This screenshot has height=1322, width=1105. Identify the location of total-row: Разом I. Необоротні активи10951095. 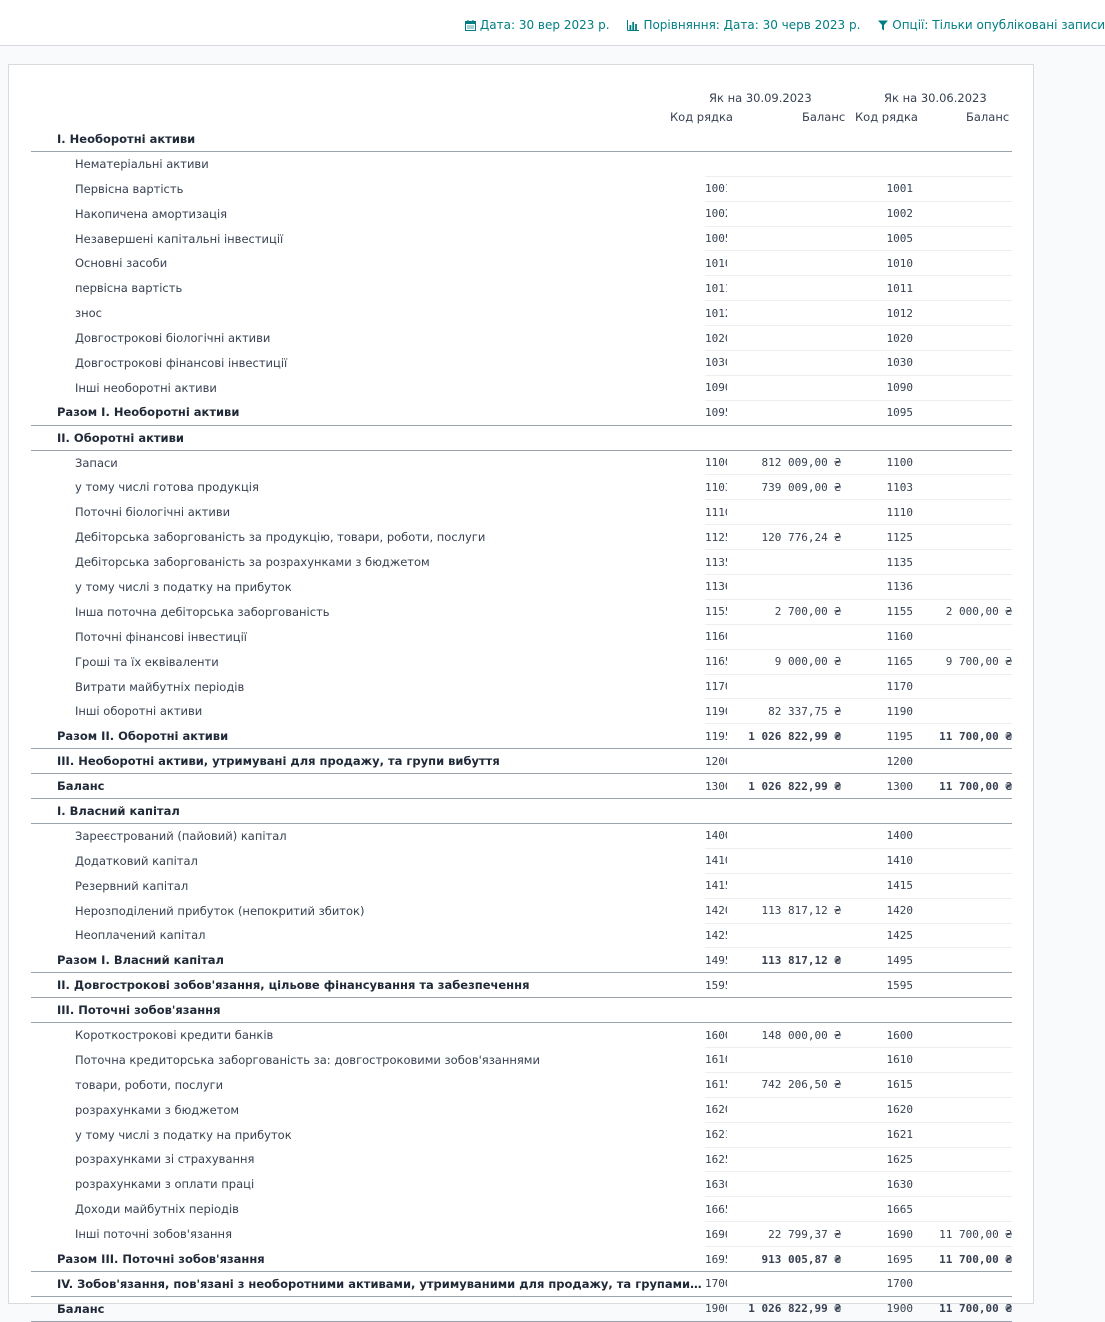
(521, 413).